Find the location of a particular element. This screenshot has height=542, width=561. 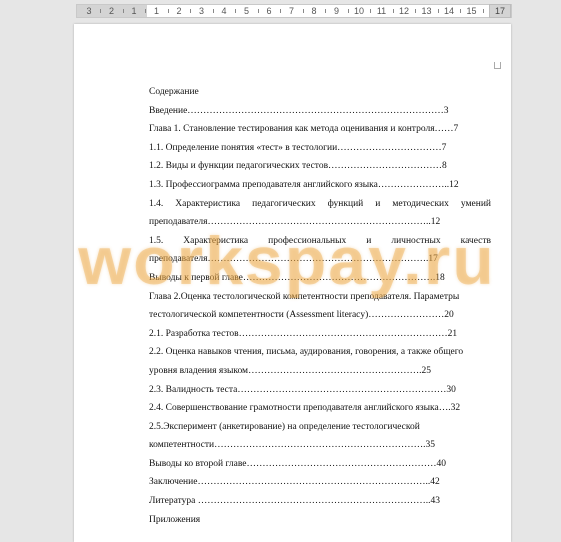

toc-entry: преподавателя……………………………………………………………..12 is located at coordinates (295, 222).